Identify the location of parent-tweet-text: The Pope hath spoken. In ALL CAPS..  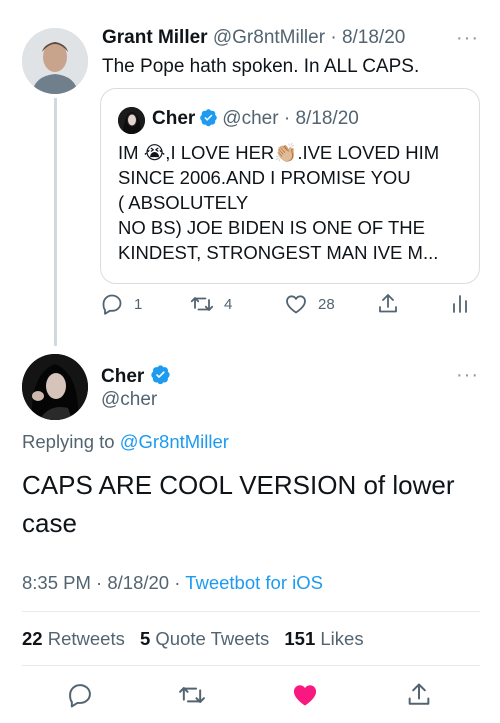
(261, 66).